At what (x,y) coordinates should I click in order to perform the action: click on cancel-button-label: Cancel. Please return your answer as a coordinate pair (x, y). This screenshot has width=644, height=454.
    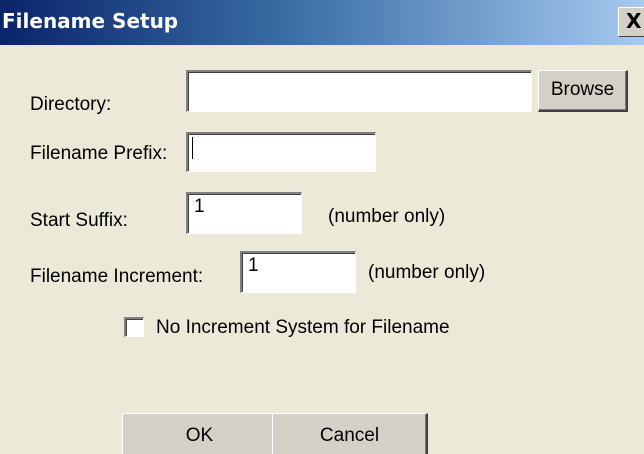
    Looking at the image, I should click on (349, 435).